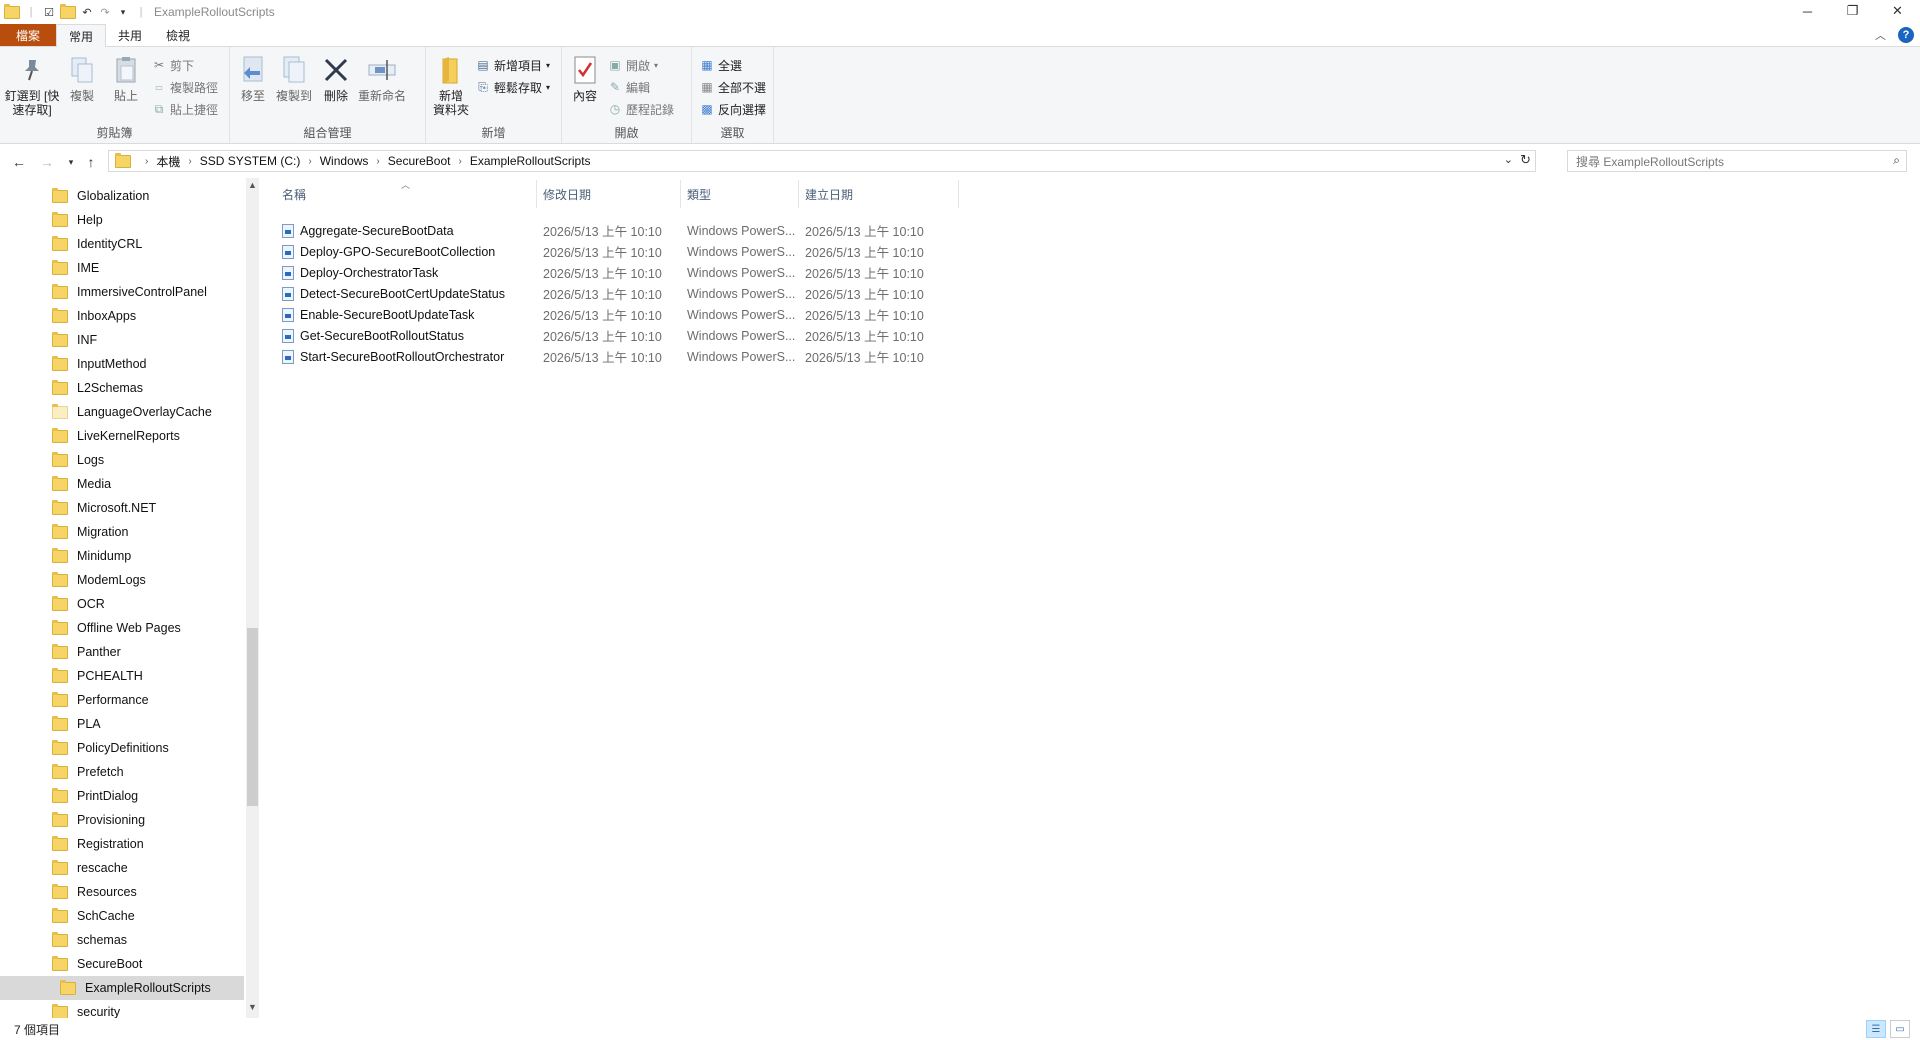  What do you see at coordinates (707, 109) in the screenshot?
I see `invert-selection-icon: ▩` at bounding box center [707, 109].